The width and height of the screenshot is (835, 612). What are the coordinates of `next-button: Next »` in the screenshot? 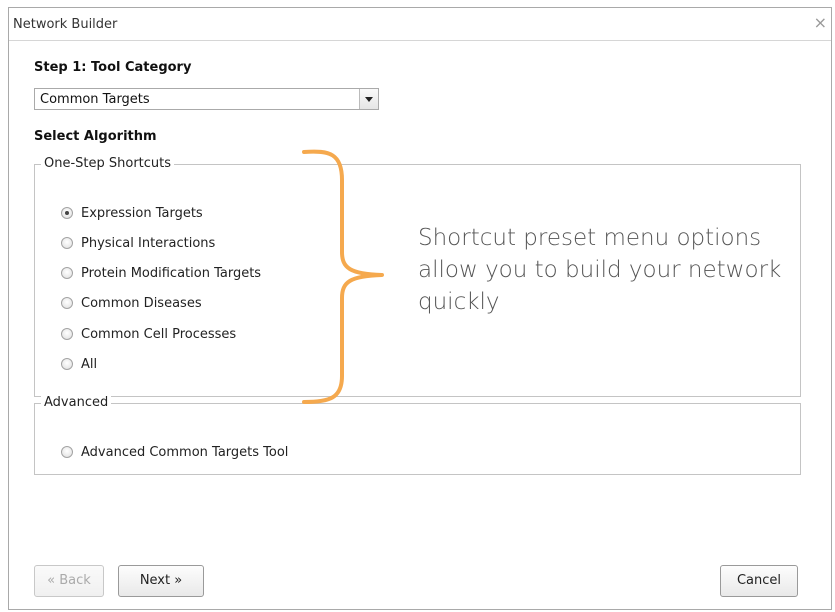 It's located at (161, 581).